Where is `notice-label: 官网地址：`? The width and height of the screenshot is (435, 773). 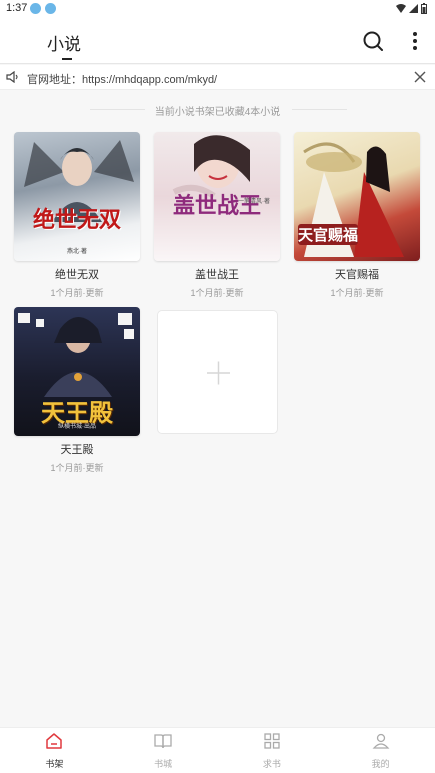
notice-label: 官网地址： is located at coordinates (54, 80).